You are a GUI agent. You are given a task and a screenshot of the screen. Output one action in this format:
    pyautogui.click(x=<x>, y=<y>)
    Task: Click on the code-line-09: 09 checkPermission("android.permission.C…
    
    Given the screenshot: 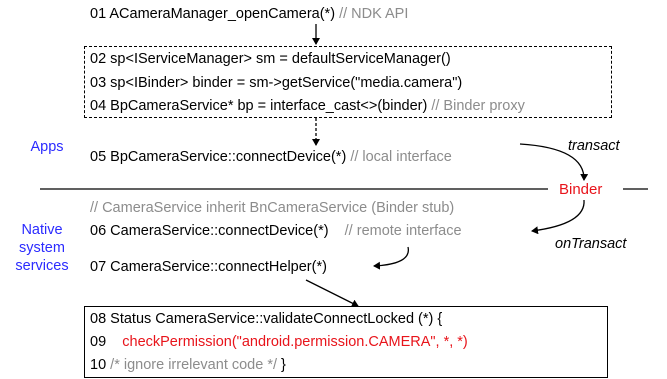 What is the action you would take?
    pyautogui.click(x=279, y=342)
    